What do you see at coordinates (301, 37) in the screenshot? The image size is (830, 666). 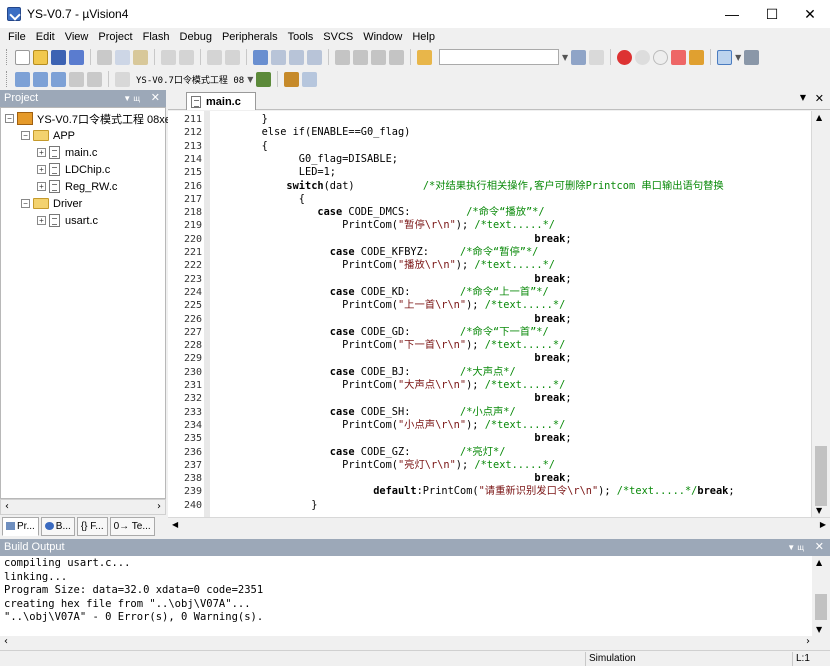 I see `menu-tools: Tools` at bounding box center [301, 37].